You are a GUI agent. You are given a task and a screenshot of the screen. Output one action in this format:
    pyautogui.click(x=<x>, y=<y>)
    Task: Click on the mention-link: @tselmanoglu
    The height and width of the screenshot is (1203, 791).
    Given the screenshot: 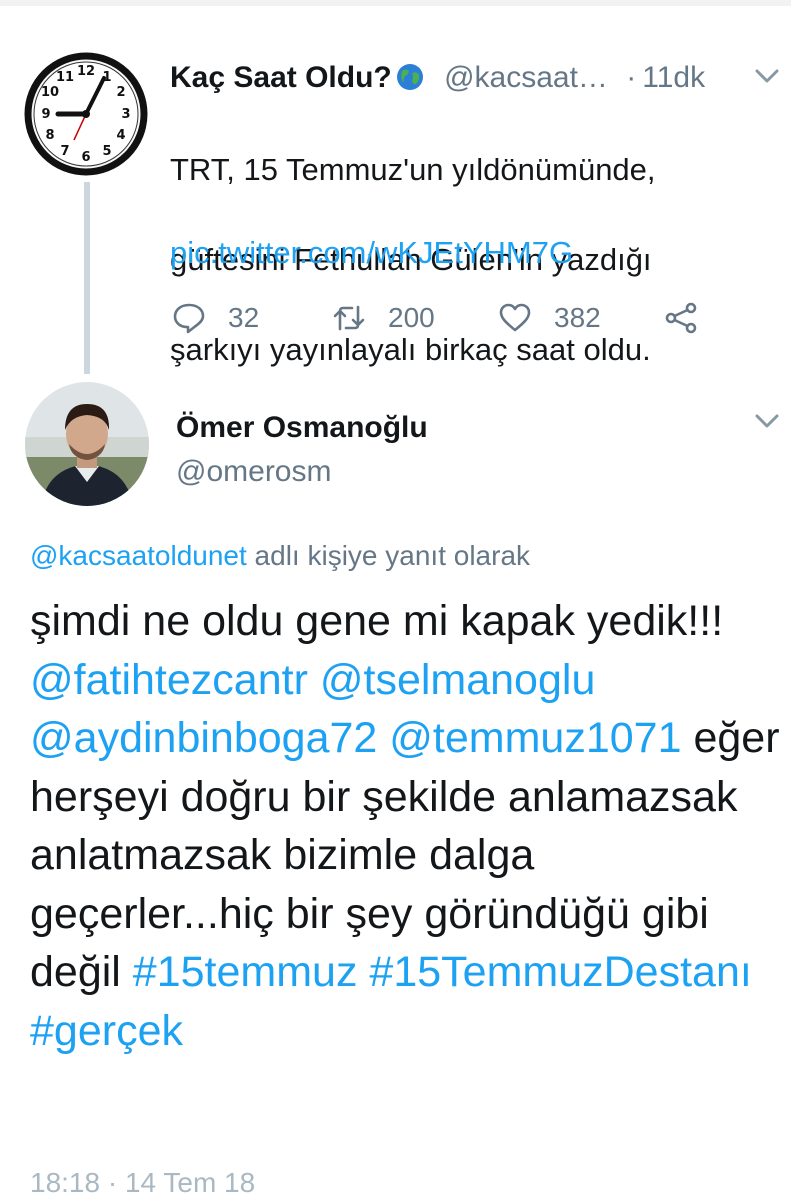 What is the action you would take?
    pyautogui.click(x=458, y=680)
    